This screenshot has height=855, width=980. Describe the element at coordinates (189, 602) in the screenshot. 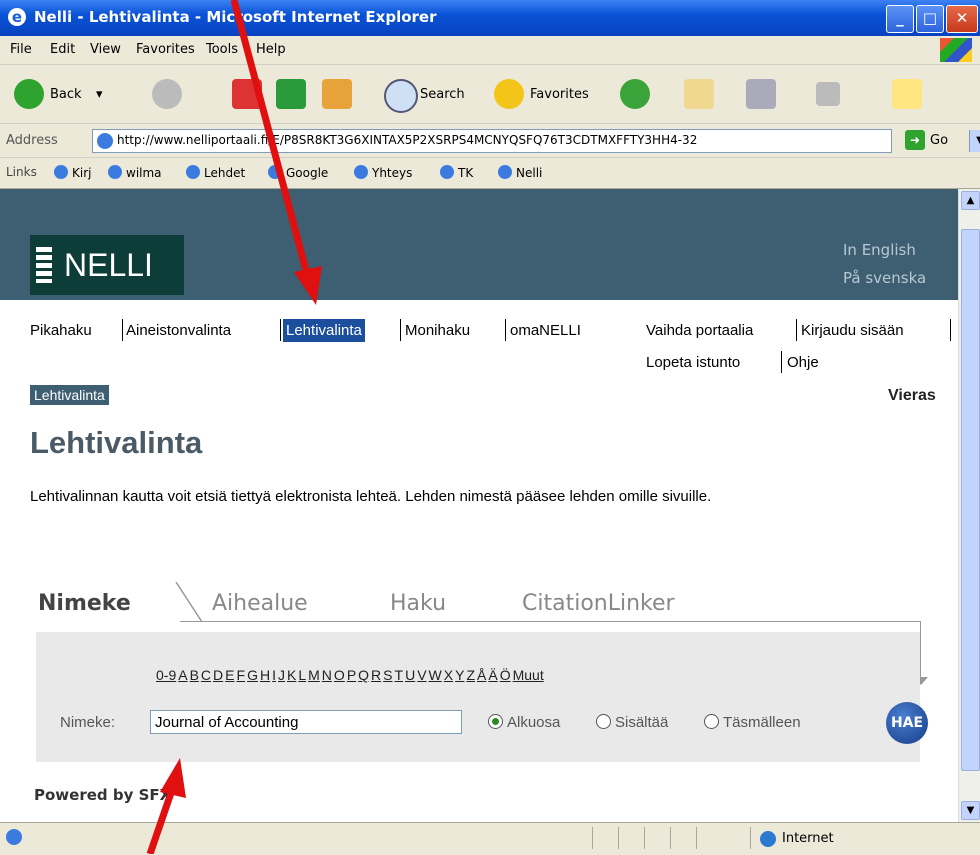

I see `tab-divider` at that location.